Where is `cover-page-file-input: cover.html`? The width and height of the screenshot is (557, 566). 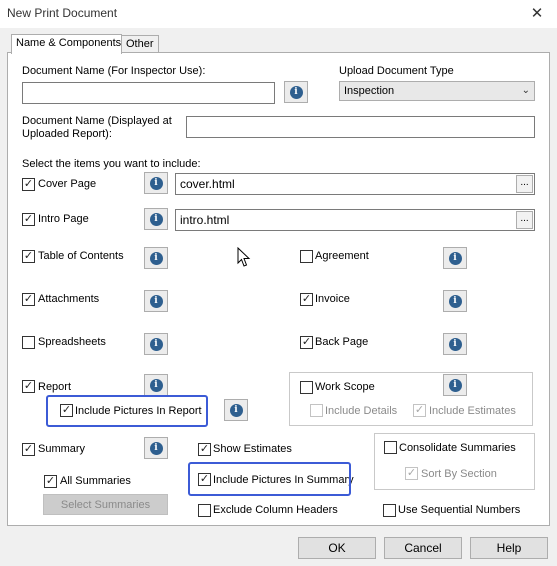
cover-page-file-input: cover.html is located at coordinates (355, 184).